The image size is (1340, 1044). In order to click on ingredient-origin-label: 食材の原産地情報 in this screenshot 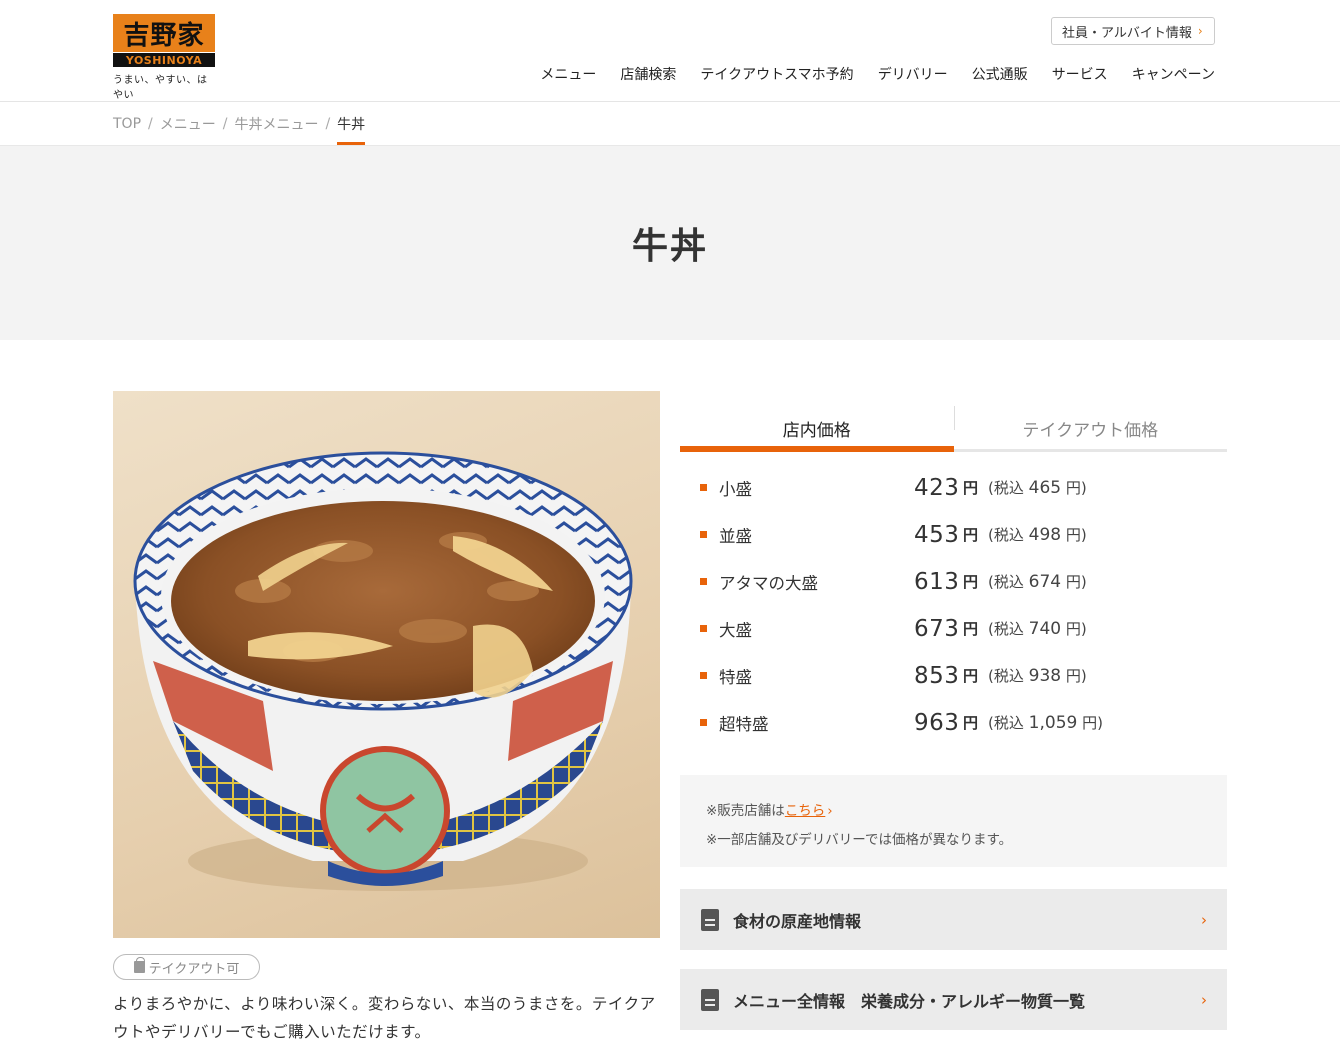, I will do `click(797, 921)`.